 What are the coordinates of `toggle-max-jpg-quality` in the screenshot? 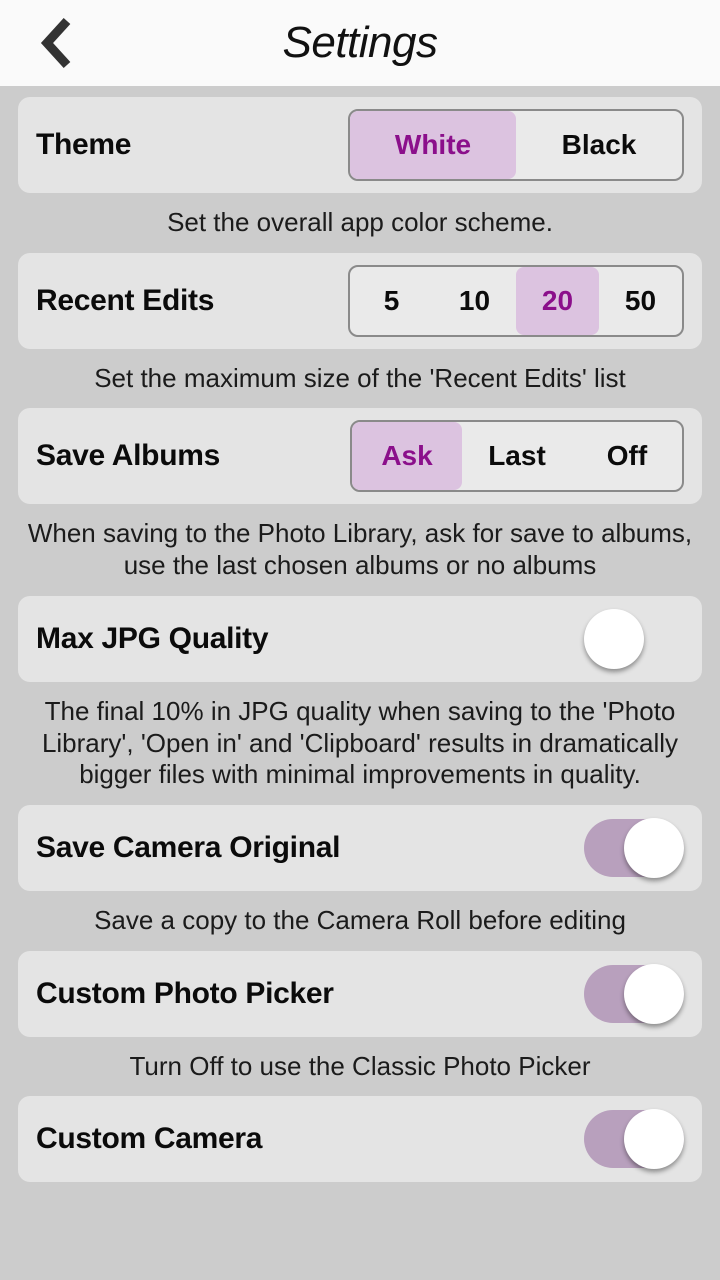 It's located at (634, 638).